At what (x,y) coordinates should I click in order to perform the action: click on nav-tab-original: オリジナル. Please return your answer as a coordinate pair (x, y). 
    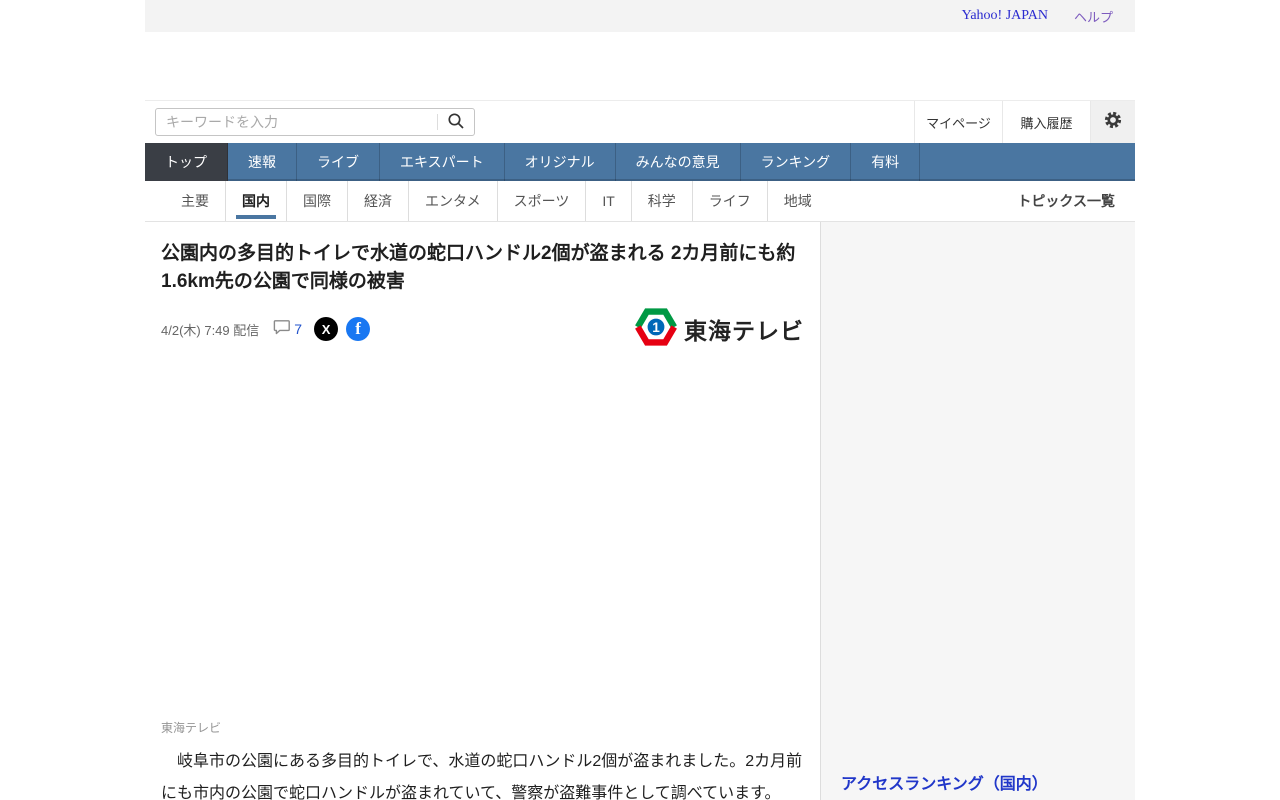
    Looking at the image, I should click on (560, 162).